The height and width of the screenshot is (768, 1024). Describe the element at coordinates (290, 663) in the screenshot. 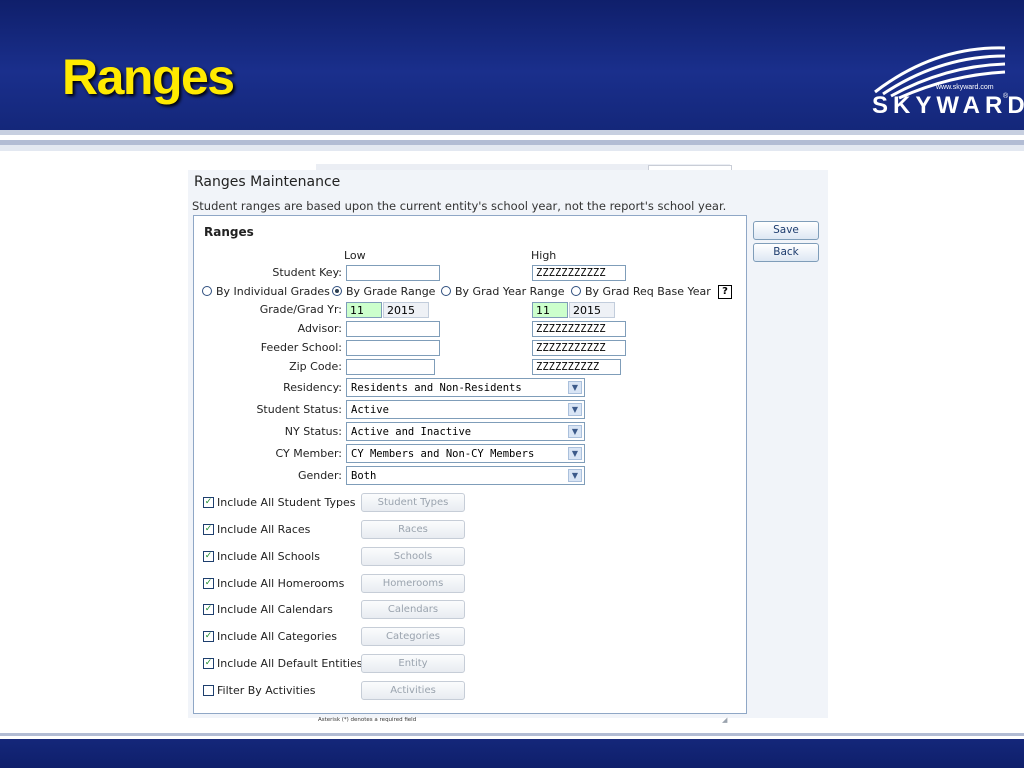

I see `label-include-all-default-entities: Include All Default Entities` at that location.